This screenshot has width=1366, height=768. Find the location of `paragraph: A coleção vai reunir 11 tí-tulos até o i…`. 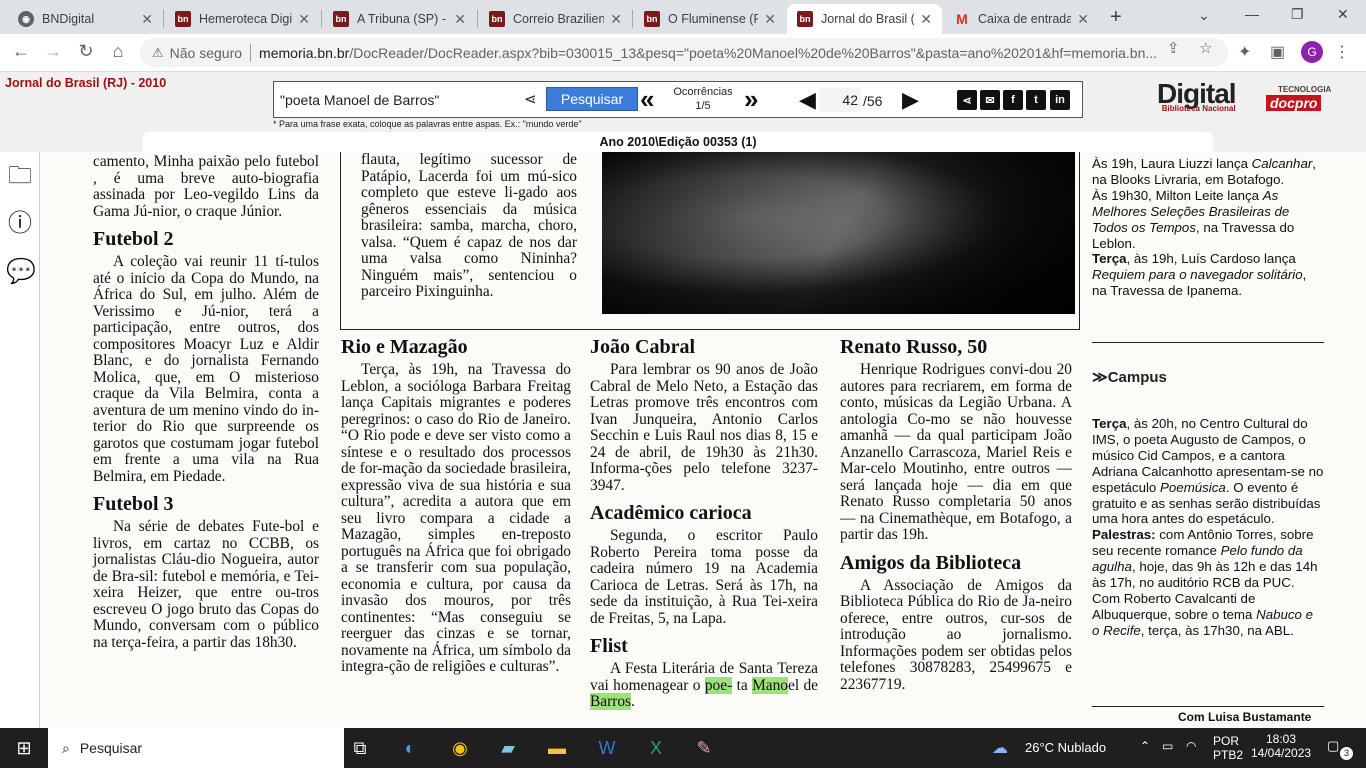

paragraph: A coleção vai reunir 11 tí-tulos até o i… is located at coordinates (206, 369).